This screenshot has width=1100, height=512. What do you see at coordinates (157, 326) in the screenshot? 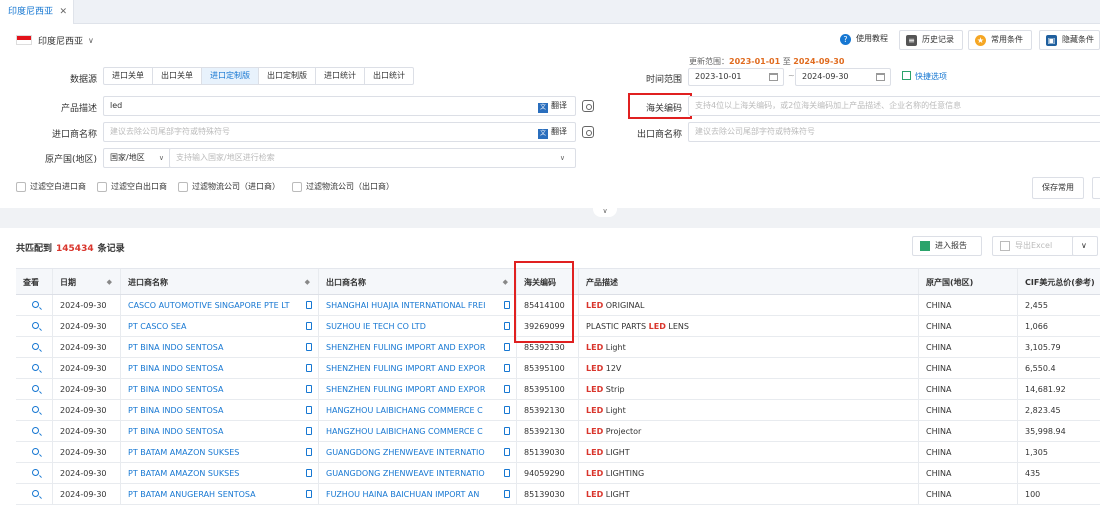
I see `importer-link: PT CASCO SEA` at bounding box center [157, 326].